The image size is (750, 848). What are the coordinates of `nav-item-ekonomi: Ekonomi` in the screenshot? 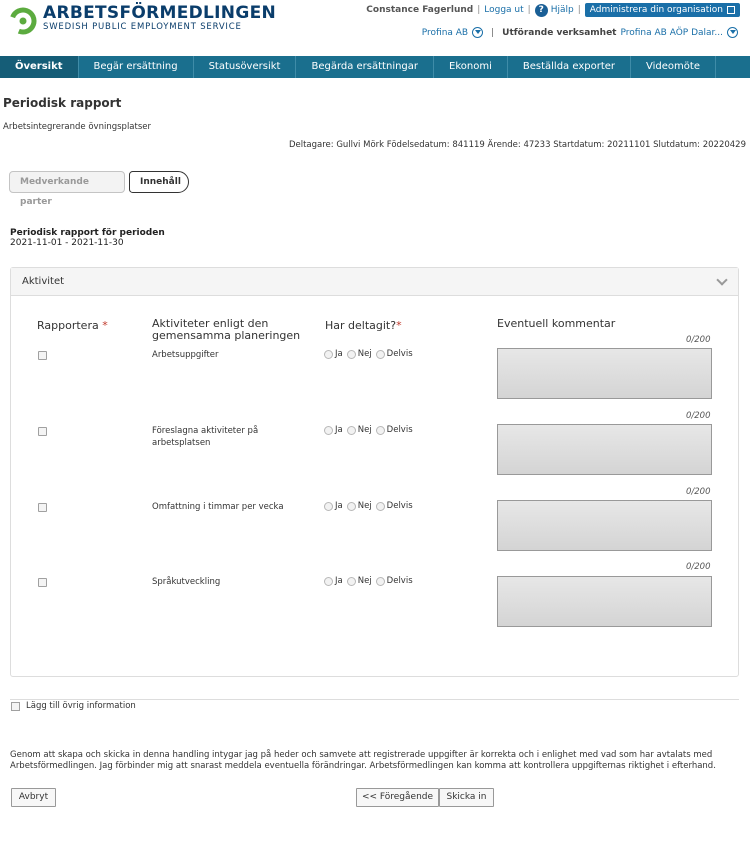 It's located at (471, 67).